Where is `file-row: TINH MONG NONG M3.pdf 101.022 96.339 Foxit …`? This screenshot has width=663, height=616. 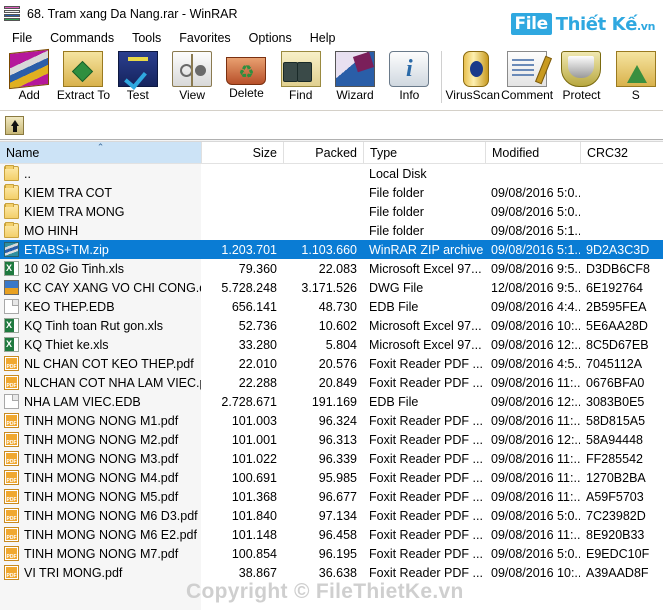
file-row: TINH MONG NONG M3.pdf 101.022 96.339 Foxit … is located at coordinates (331, 458).